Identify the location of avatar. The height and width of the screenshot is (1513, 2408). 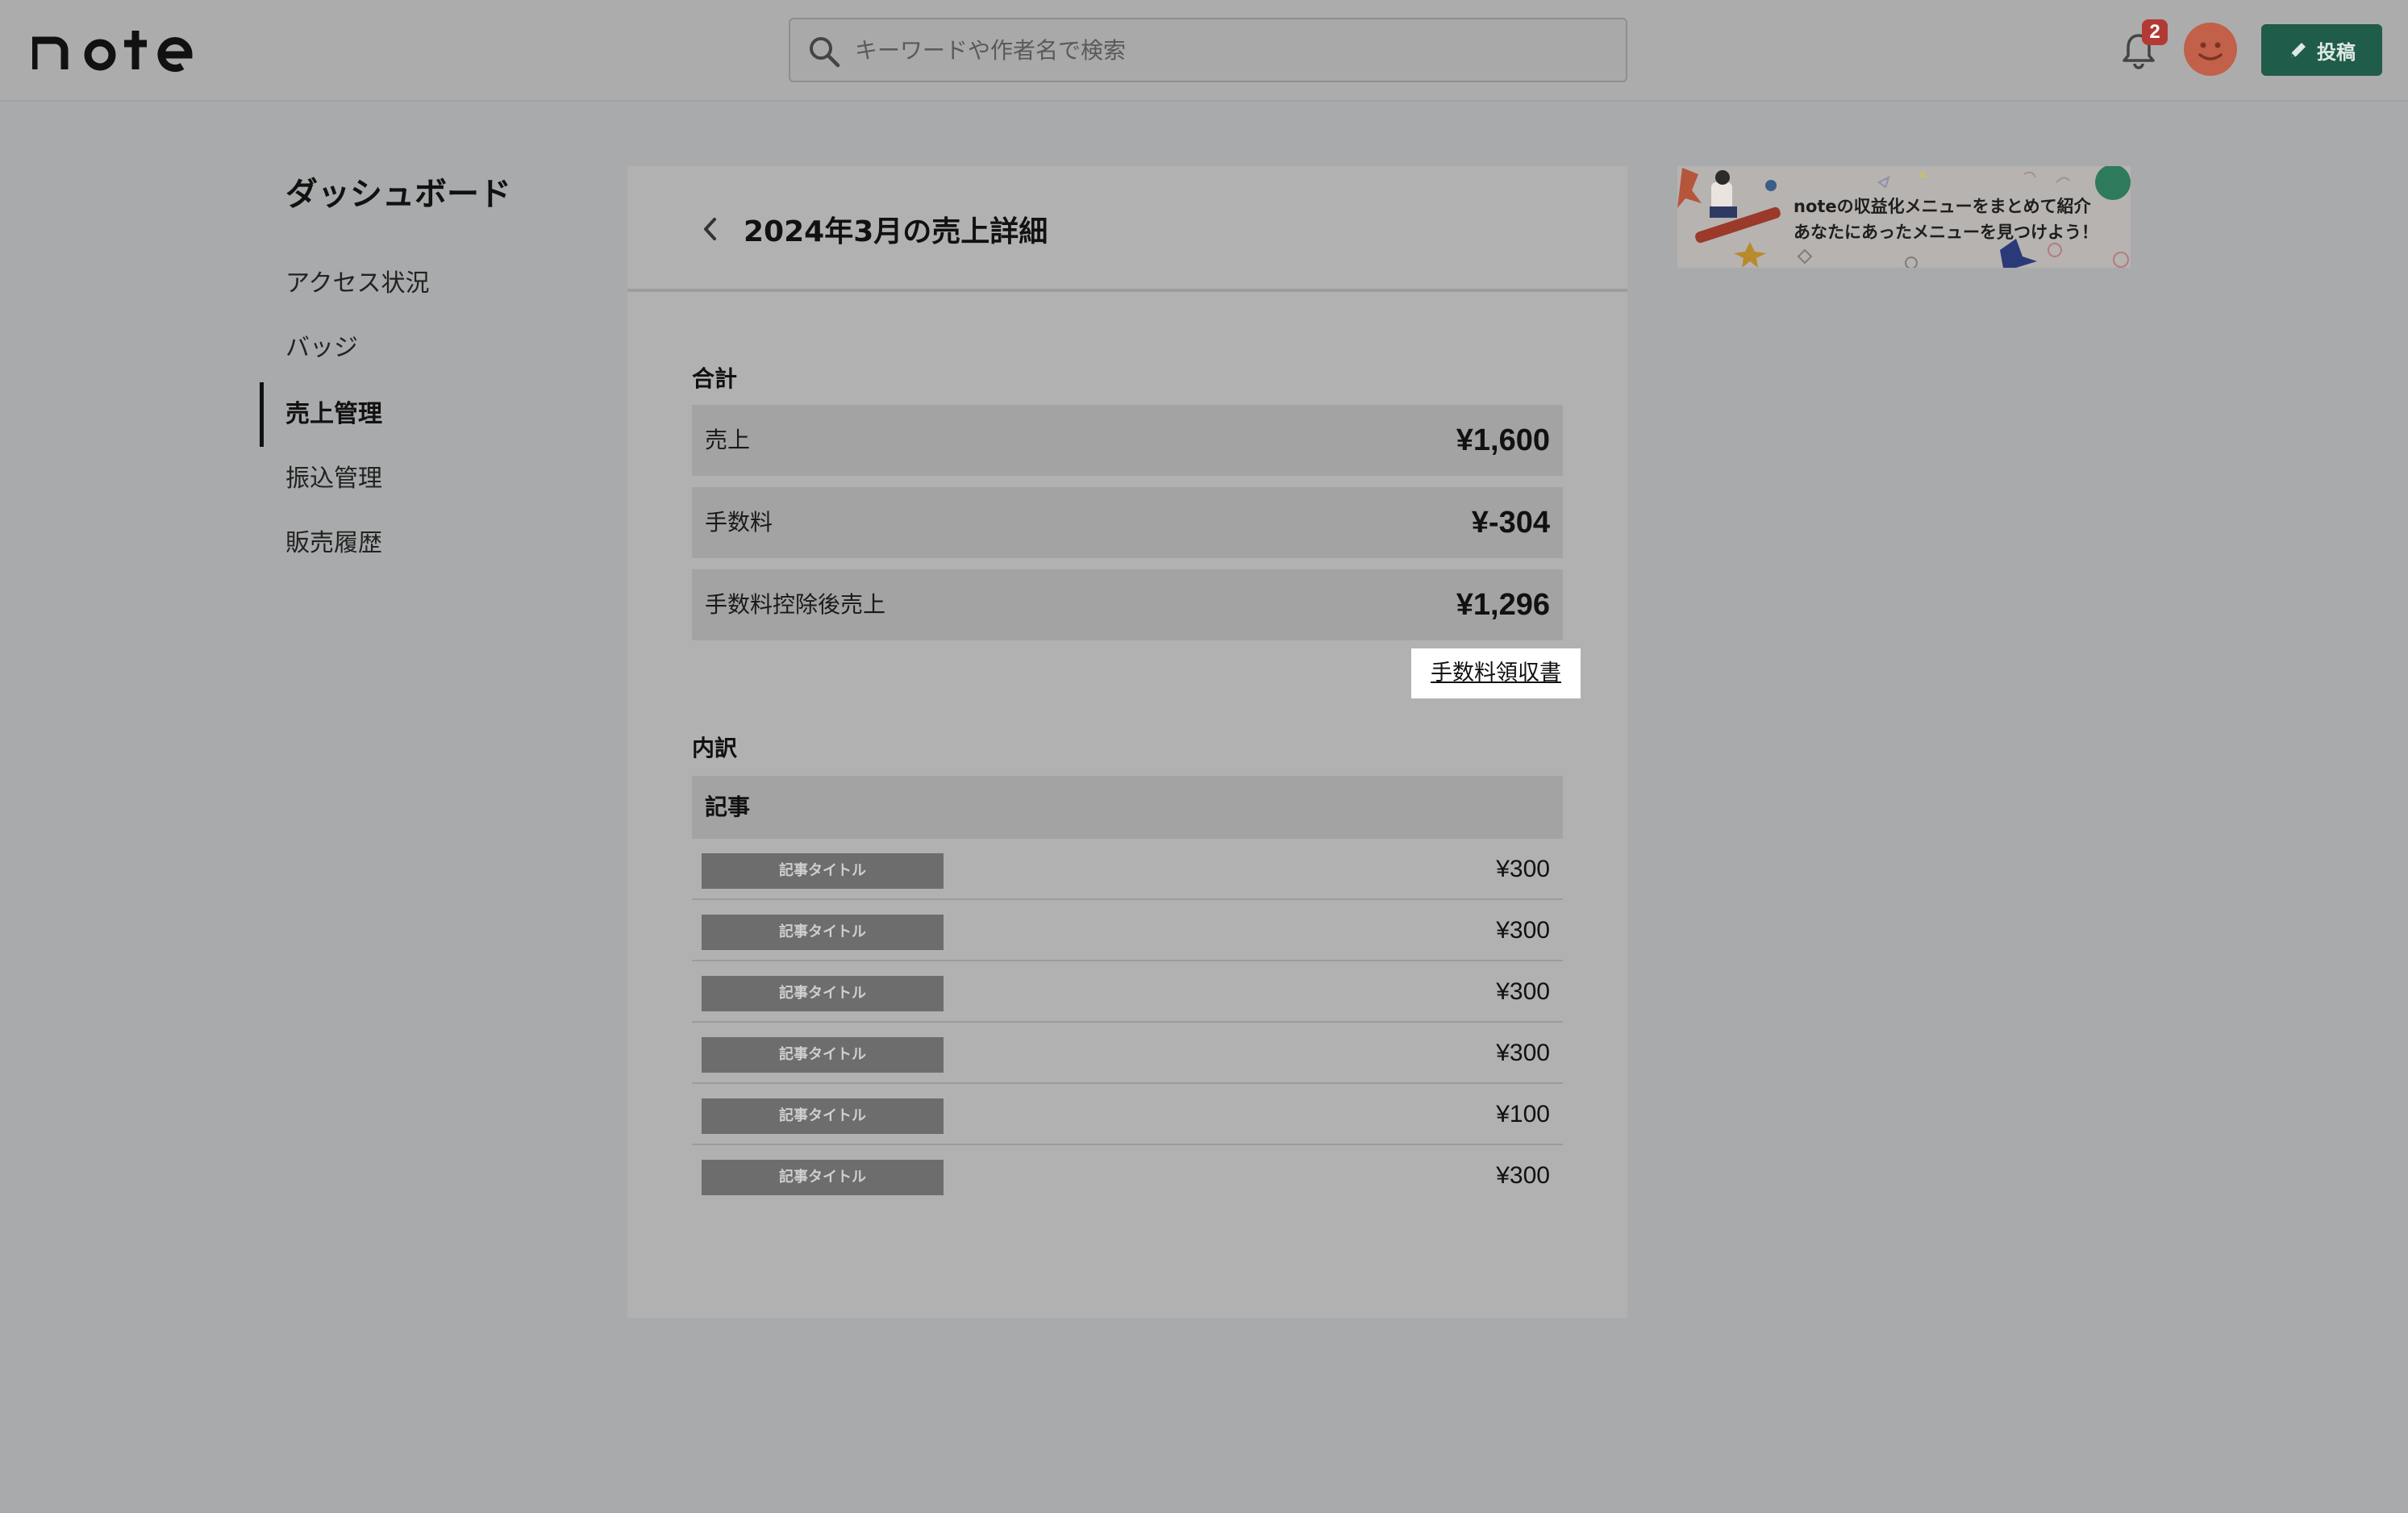
(2210, 49).